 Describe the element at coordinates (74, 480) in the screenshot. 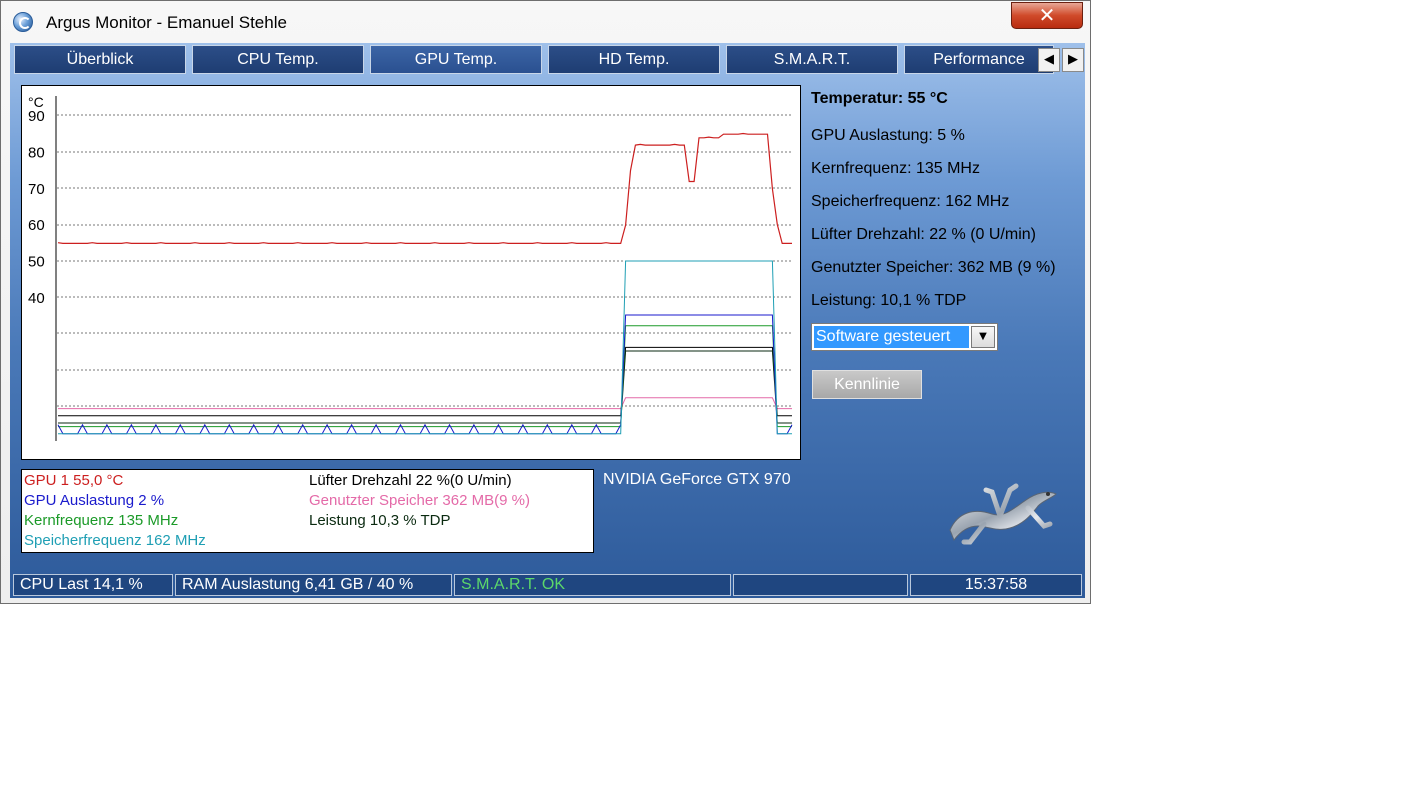

I see `legend-gpu1: GPU 1 55,0 °C` at that location.